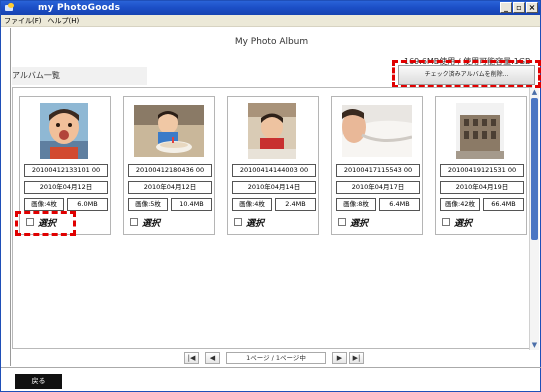 This screenshot has width=541, height=392. What do you see at coordinates (38, 381) in the screenshot?
I see `back-button: 戻る` at bounding box center [38, 381].